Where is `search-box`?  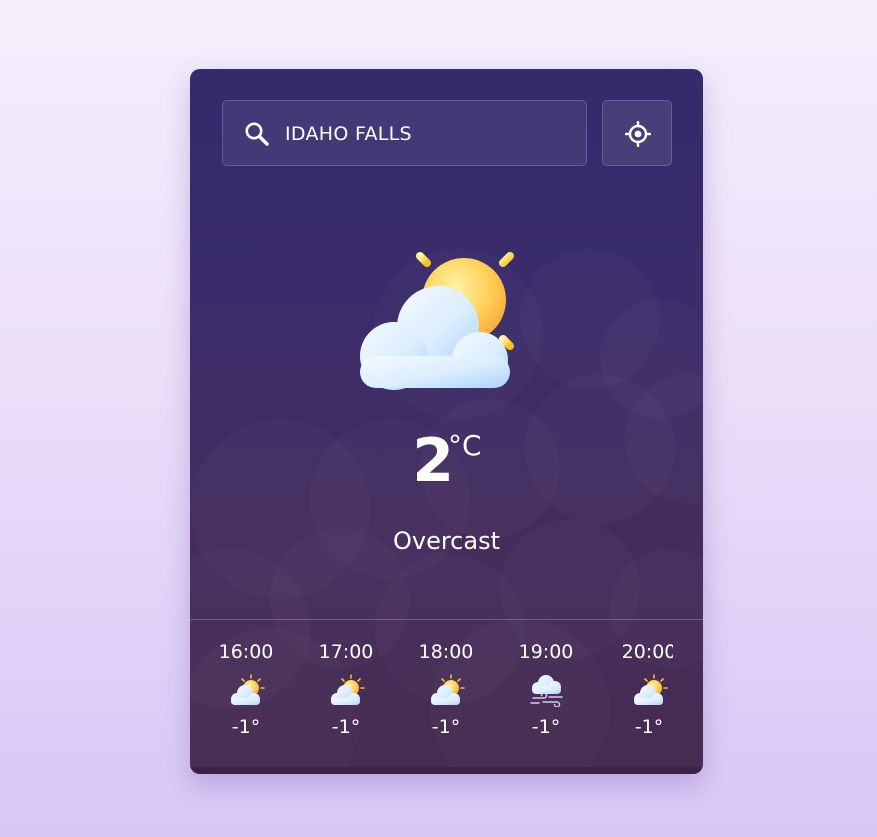 search-box is located at coordinates (404, 133).